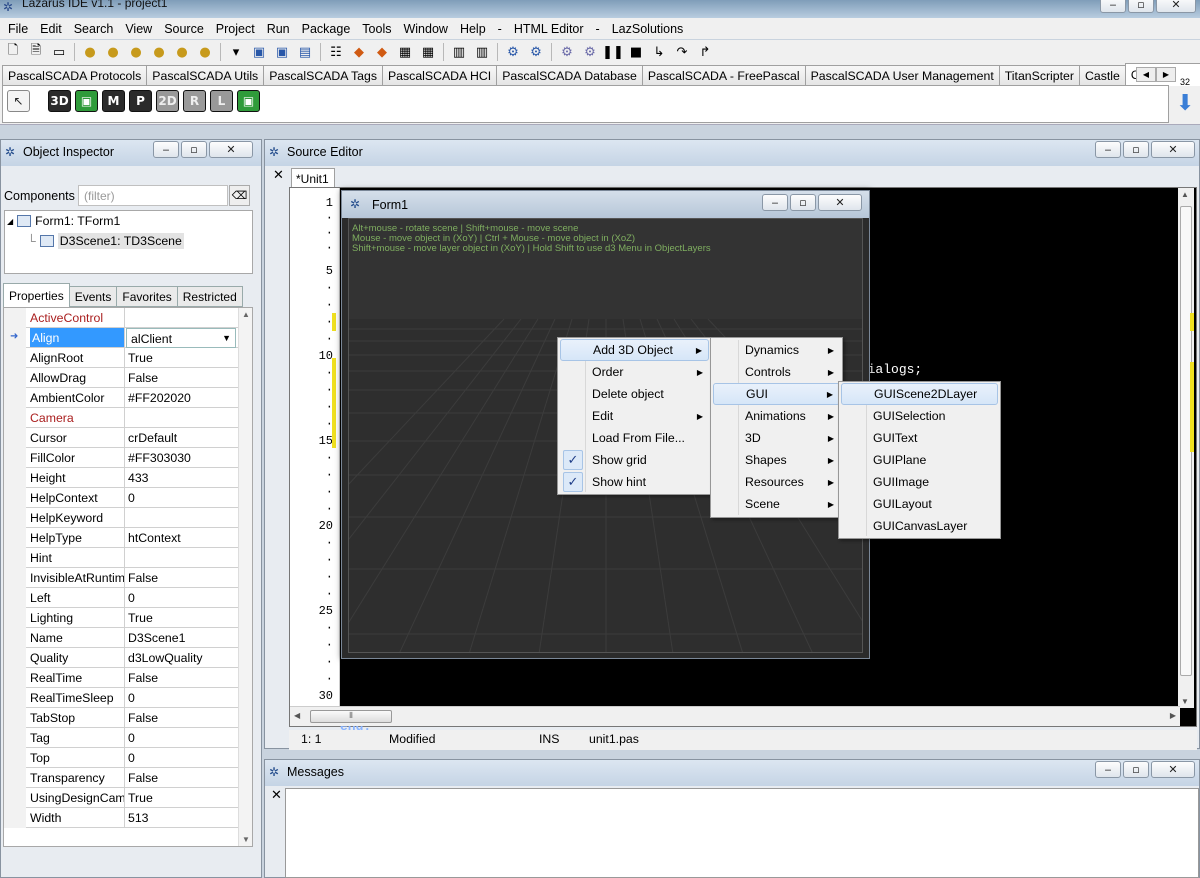 The image size is (1200, 878). What do you see at coordinates (59, 101) in the screenshot?
I see `component-3d: 3D` at bounding box center [59, 101].